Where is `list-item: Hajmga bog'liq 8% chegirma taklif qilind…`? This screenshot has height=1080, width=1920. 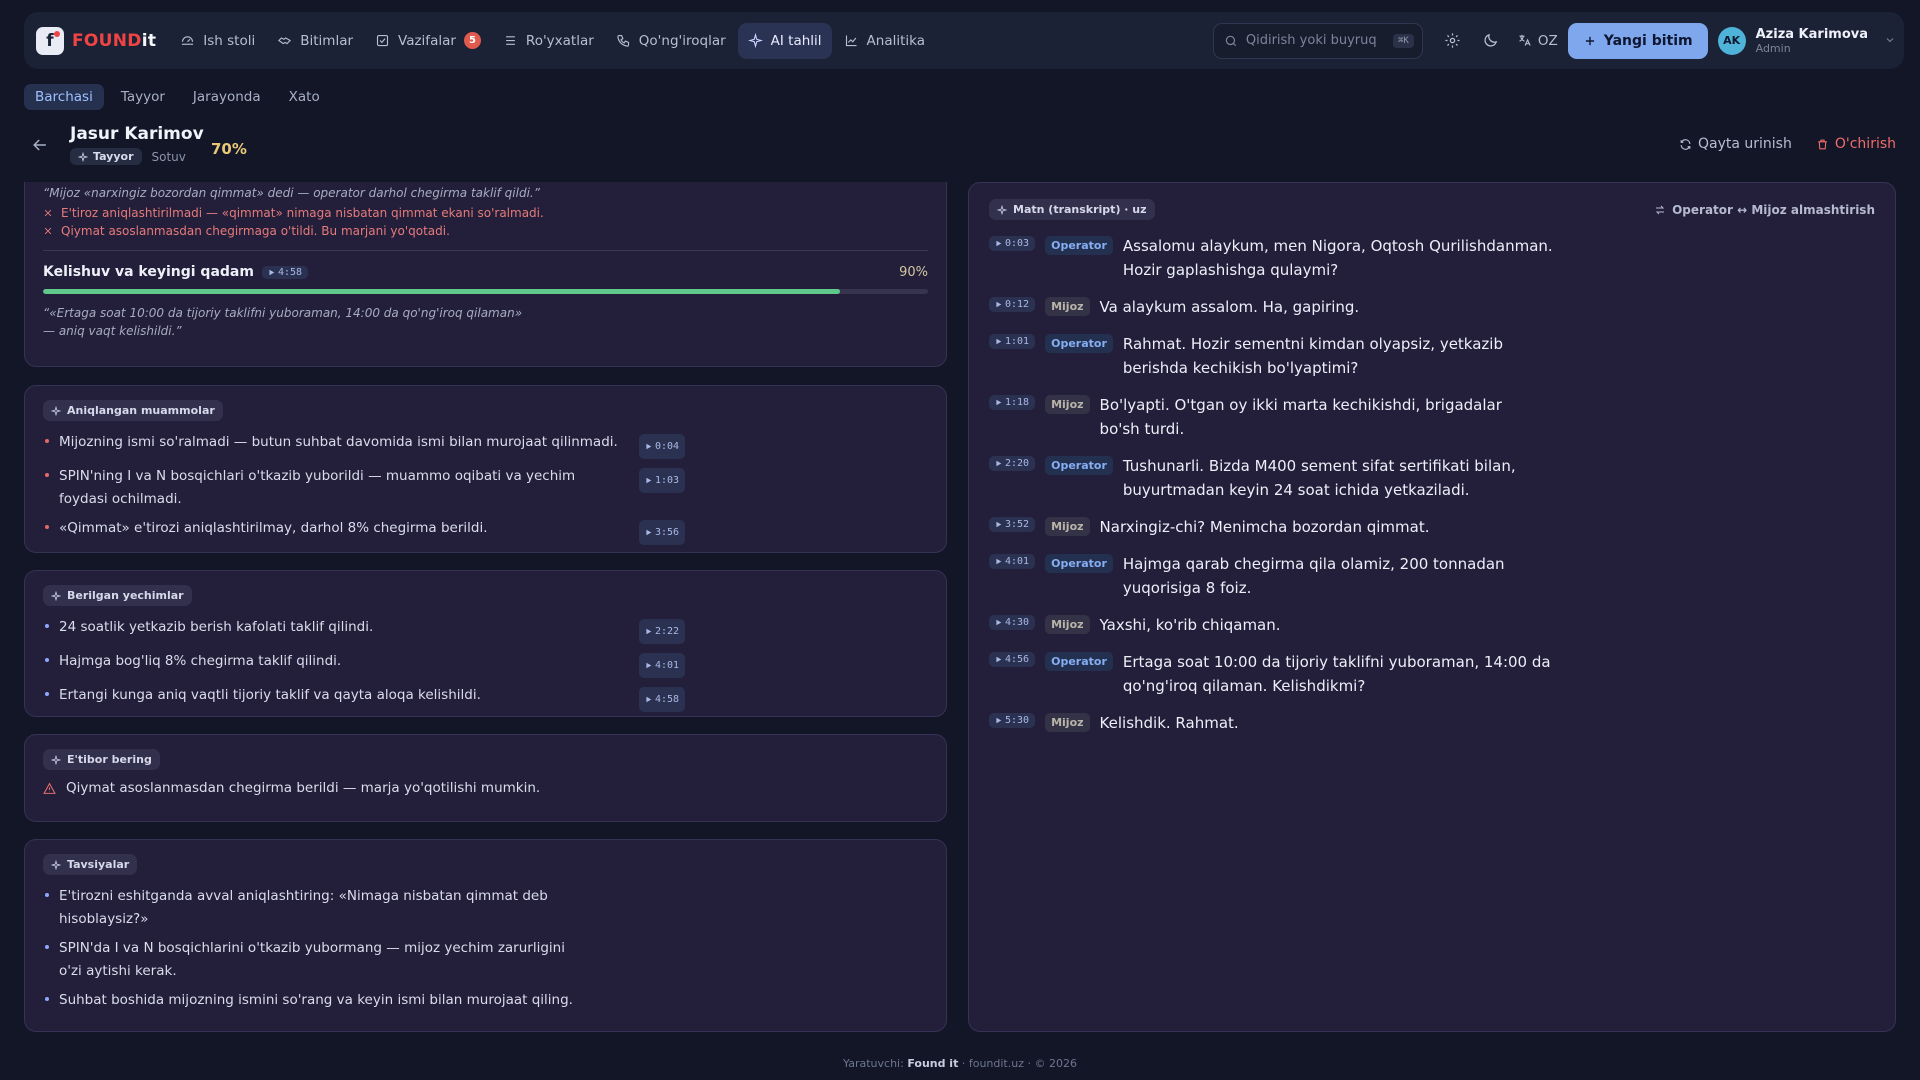
list-item: Hajmga bog'liq 8% chegirma taklif qilind… is located at coordinates (485, 664).